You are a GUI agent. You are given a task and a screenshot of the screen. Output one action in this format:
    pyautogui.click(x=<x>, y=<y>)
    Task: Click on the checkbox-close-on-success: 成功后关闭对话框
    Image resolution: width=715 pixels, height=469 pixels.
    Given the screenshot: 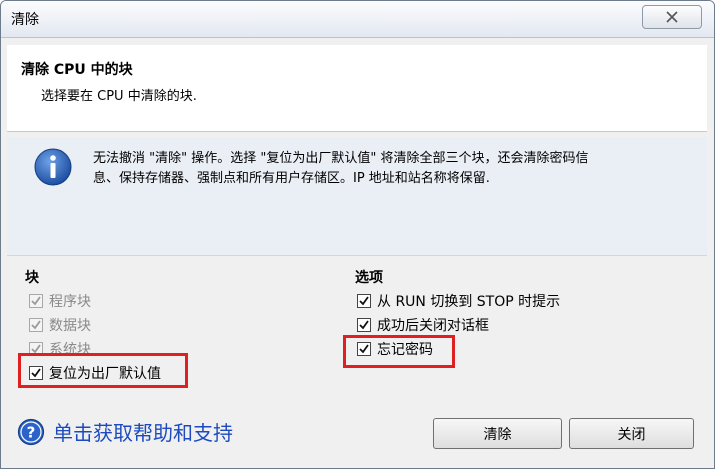 What is the action you would take?
    pyautogui.click(x=423, y=325)
    